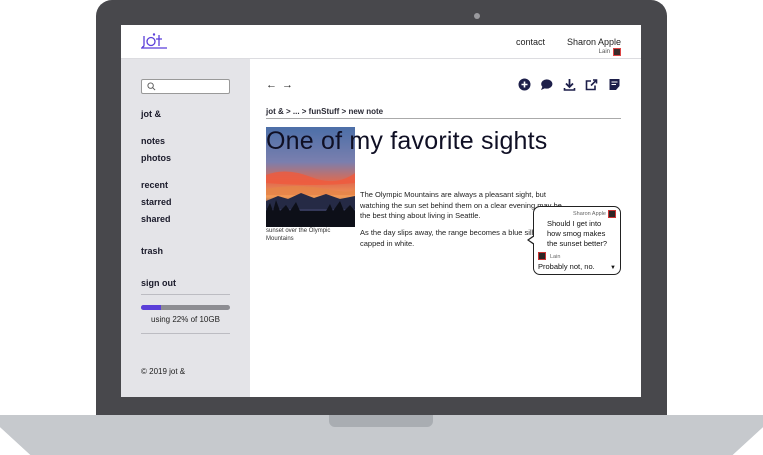 The width and height of the screenshot is (763, 455). Describe the element at coordinates (298, 235) in the screenshot. I see `photo-caption: sunset over the Olympic Mountains` at that location.